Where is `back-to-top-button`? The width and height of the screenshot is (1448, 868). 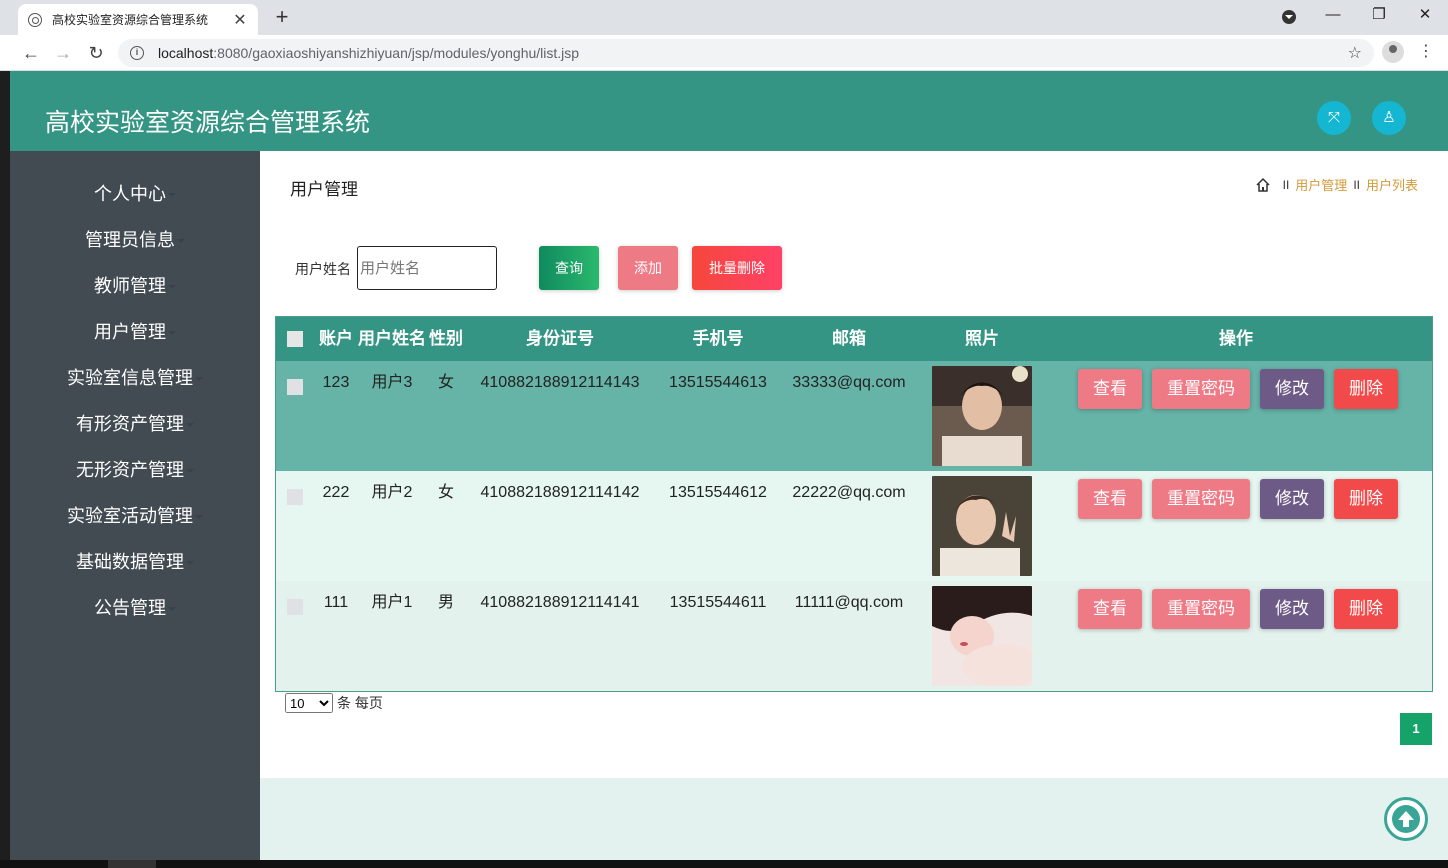 back-to-top-button is located at coordinates (1406, 819).